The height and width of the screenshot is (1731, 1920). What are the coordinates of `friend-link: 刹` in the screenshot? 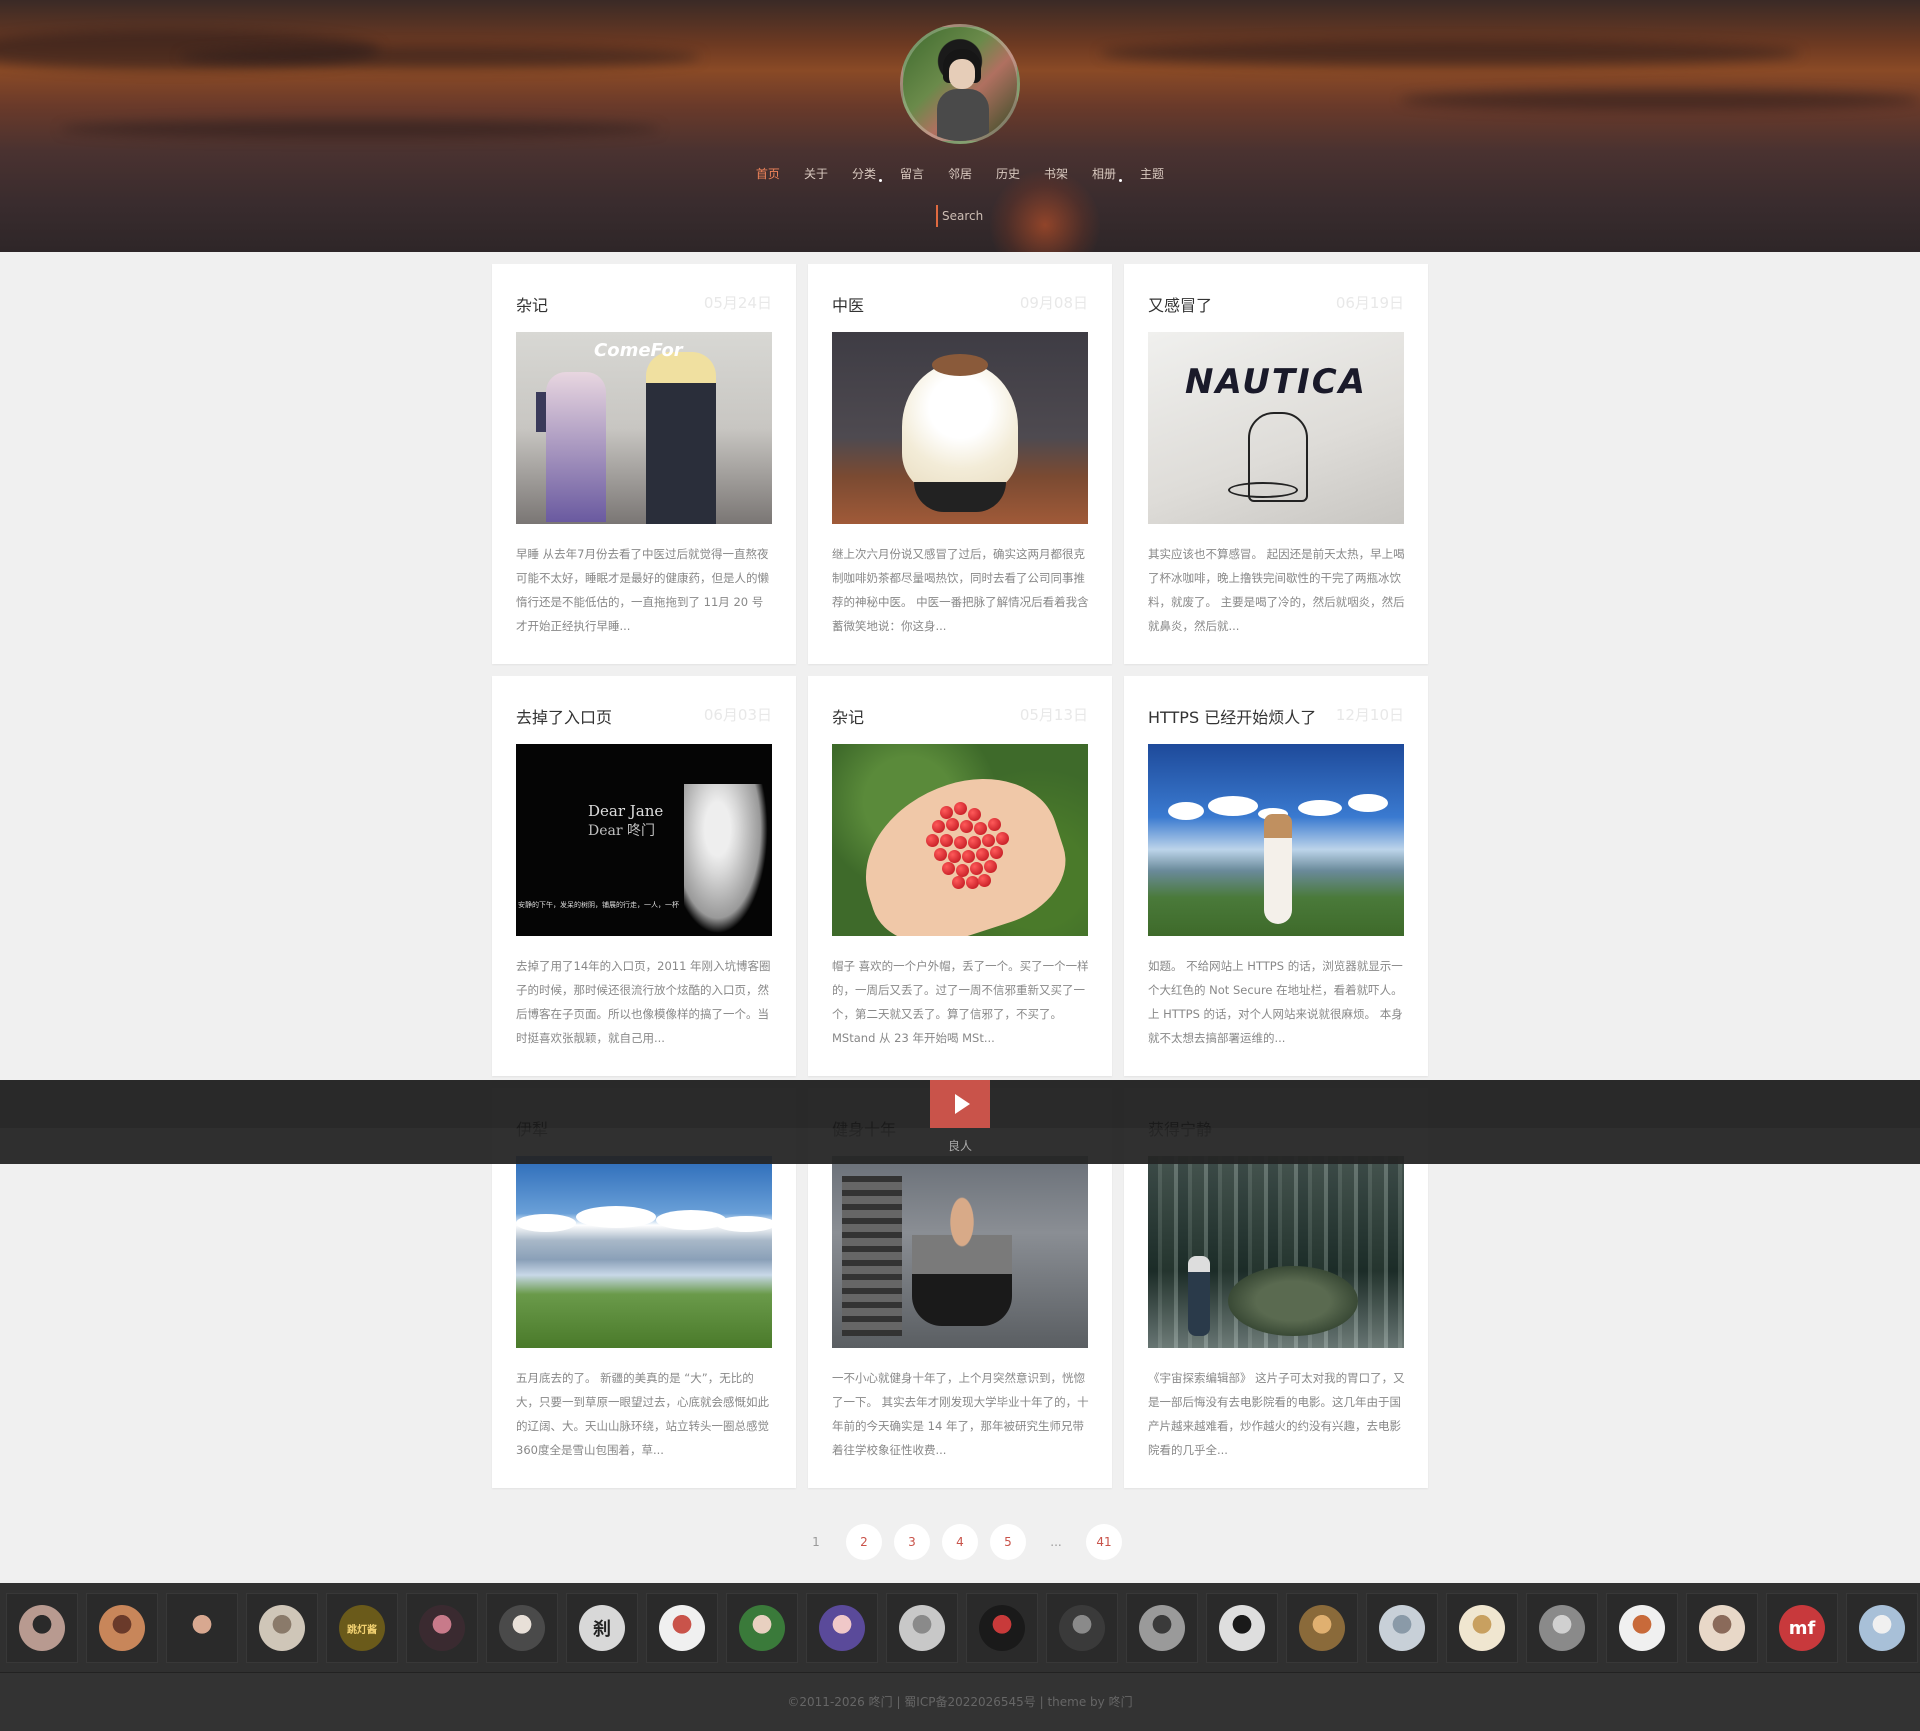 It's located at (602, 1628).